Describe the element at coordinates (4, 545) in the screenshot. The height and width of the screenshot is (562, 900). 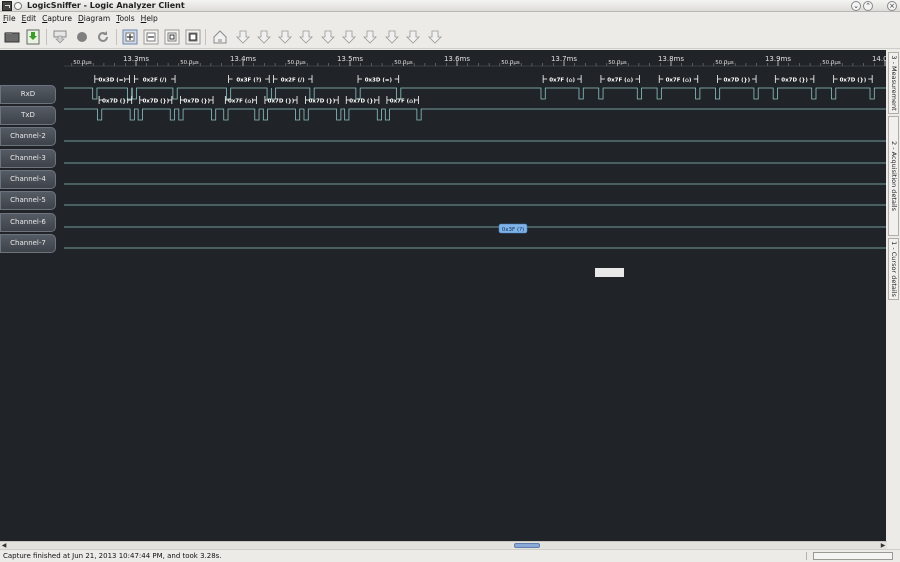
I see `scroll-left-icon: ◀` at that location.